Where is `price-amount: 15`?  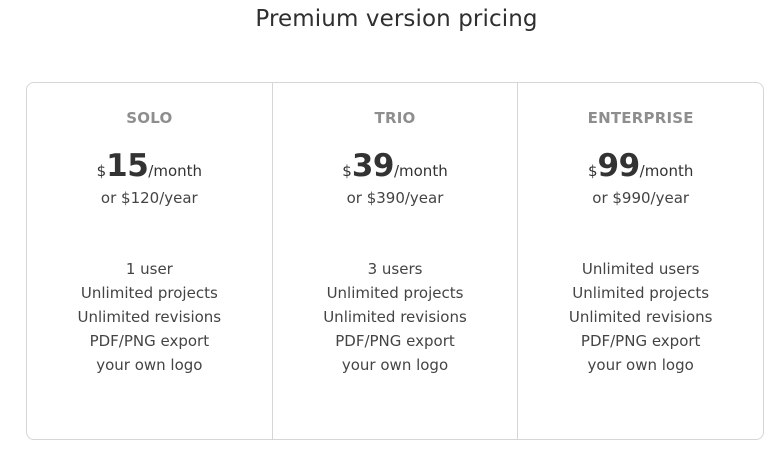 price-amount: 15 is located at coordinates (127, 166).